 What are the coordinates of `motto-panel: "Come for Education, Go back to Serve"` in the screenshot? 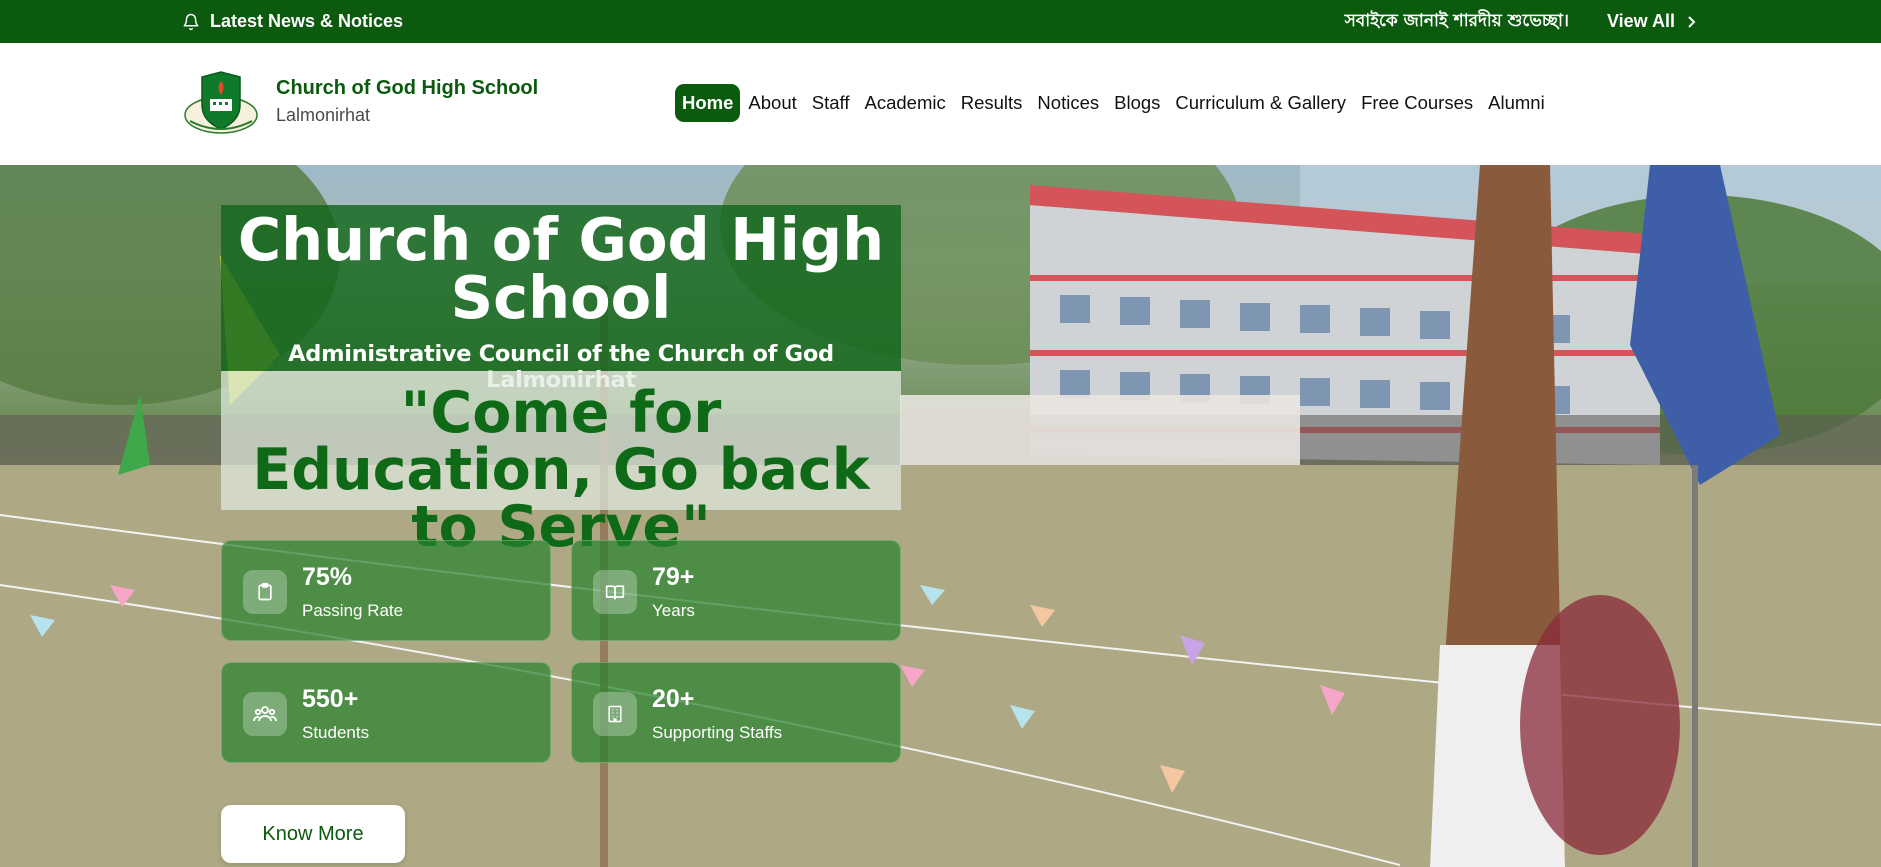 It's located at (561, 463).